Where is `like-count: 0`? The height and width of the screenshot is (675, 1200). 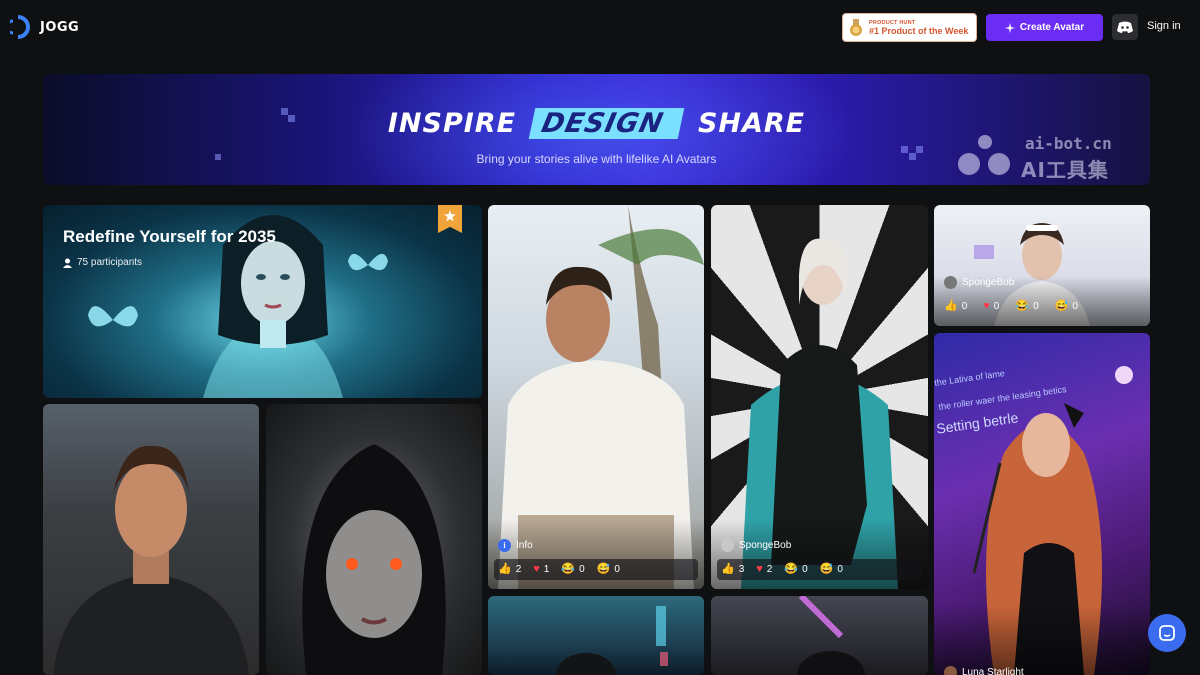 like-count: 0 is located at coordinates (964, 306).